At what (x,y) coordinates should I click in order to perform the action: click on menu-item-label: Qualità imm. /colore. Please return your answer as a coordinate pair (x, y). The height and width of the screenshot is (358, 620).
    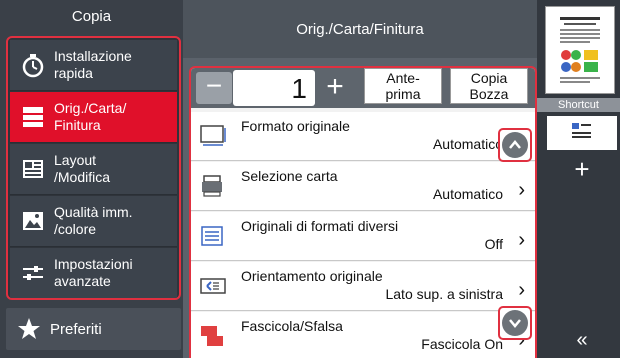
    Looking at the image, I should click on (93, 220).